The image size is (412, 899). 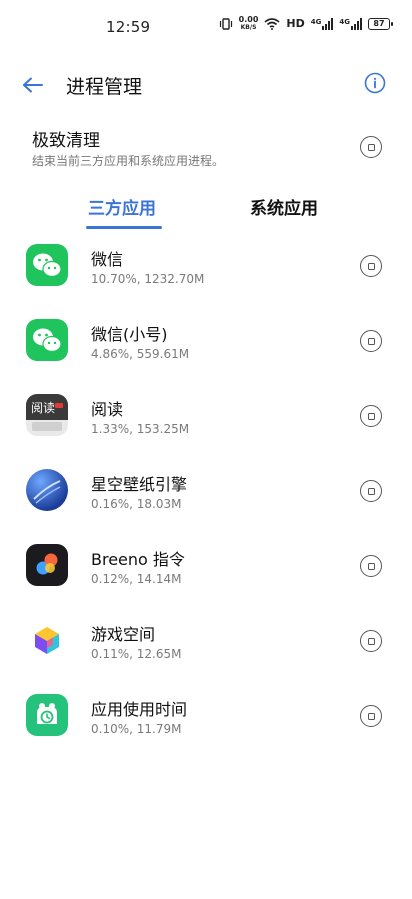 I want to click on reader-icon: 阅读, so click(x=47, y=415).